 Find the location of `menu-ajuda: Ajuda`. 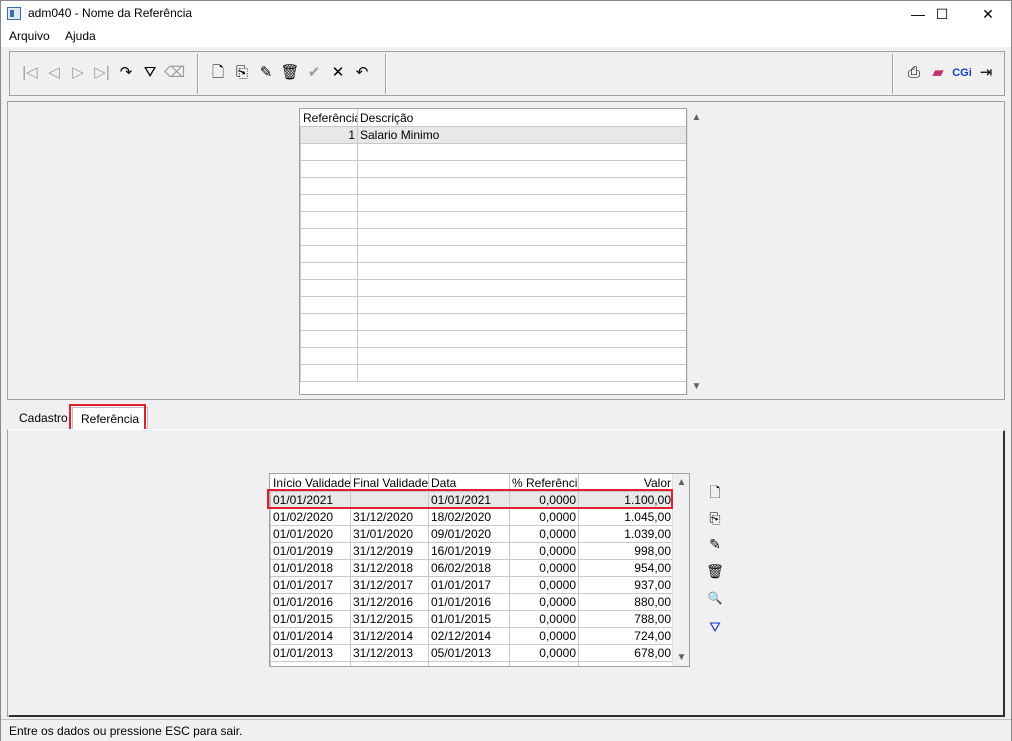

menu-ajuda: Ajuda is located at coordinates (80, 36).